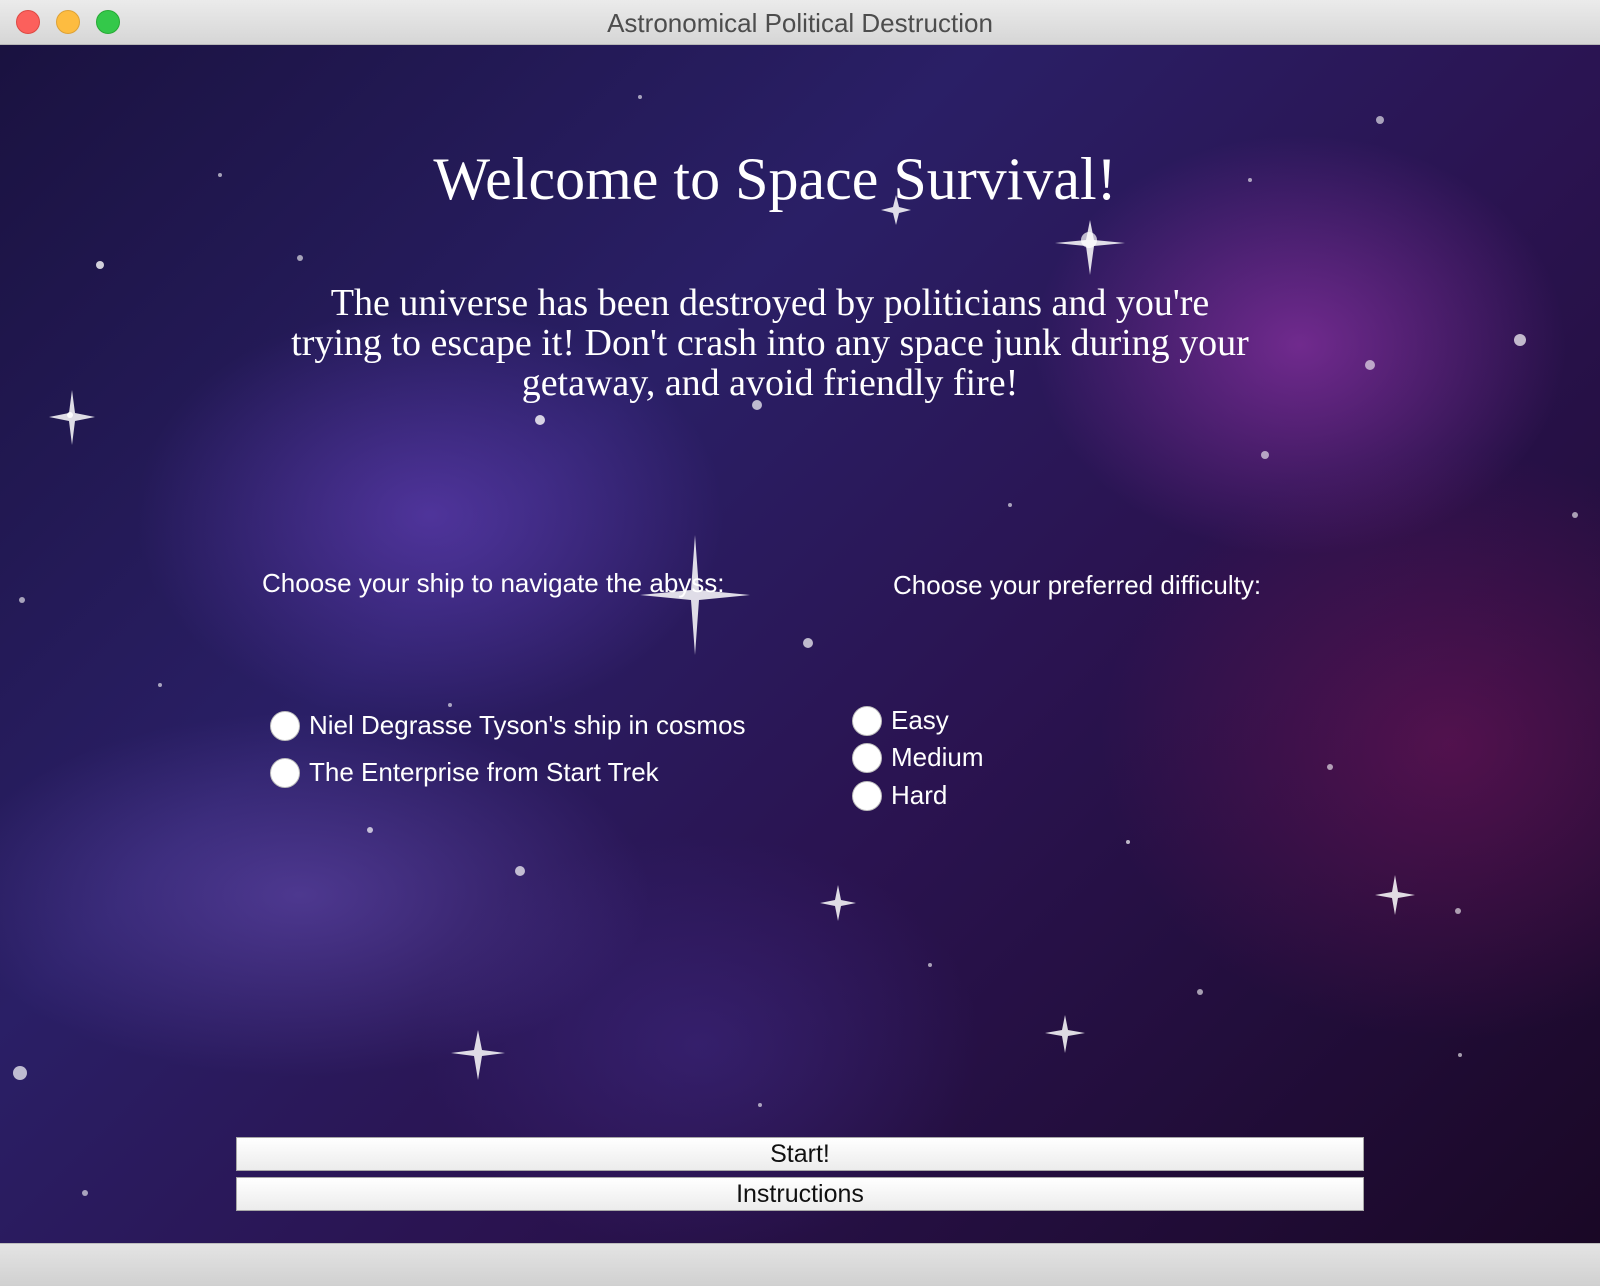  Describe the element at coordinates (919, 795) in the screenshot. I see `difficulty-option-label: Hard` at that location.